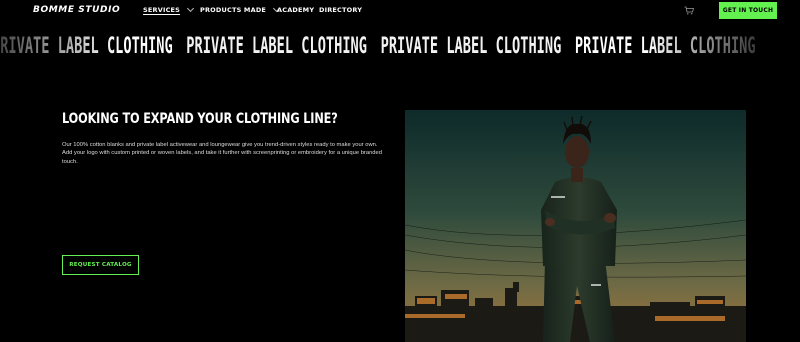 The height and width of the screenshot is (342, 800). I want to click on nav-item-label: SERVICES, so click(162, 10).